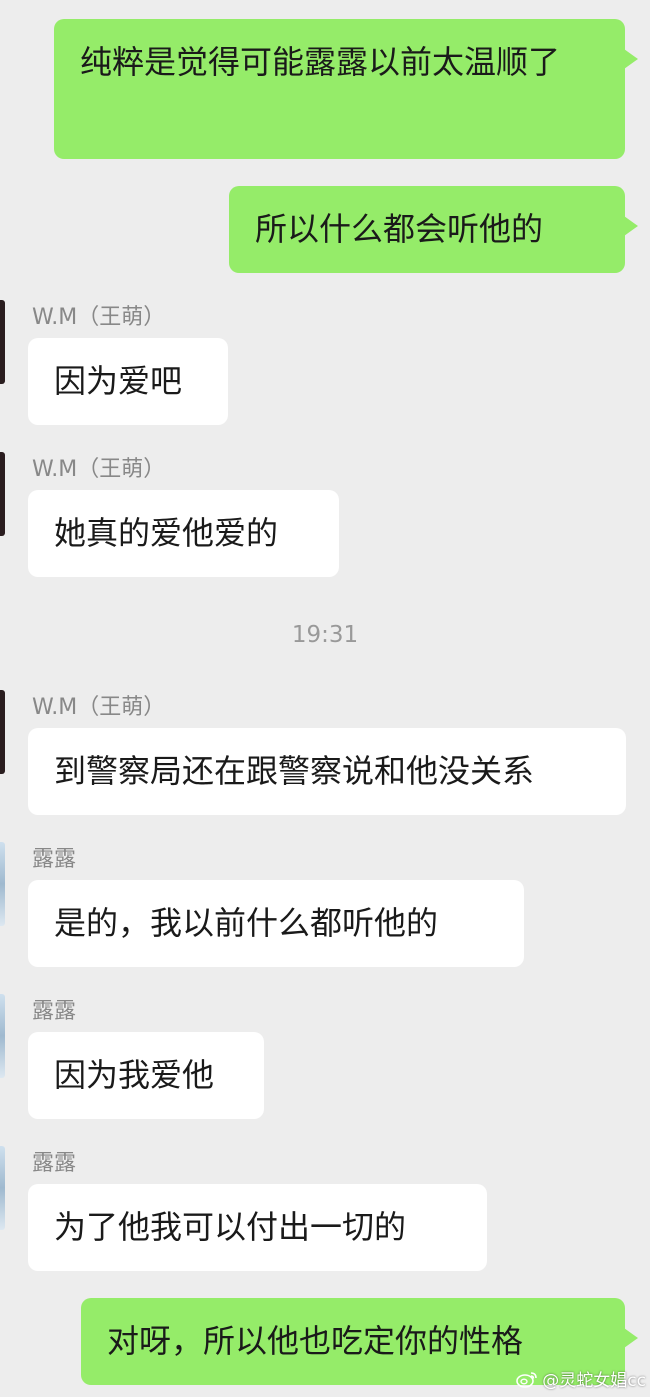 The width and height of the screenshot is (650, 1397). I want to click on message-text: 到警察局还在跟警察说和他没关系, so click(294, 771).